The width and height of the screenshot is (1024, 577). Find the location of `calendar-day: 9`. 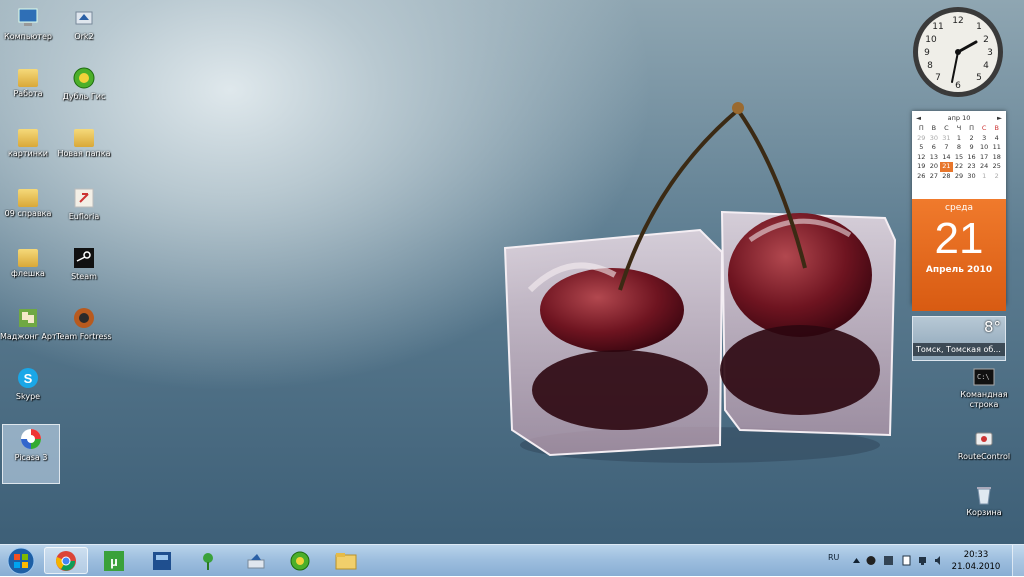

calendar-day: 9 is located at coordinates (971, 148).